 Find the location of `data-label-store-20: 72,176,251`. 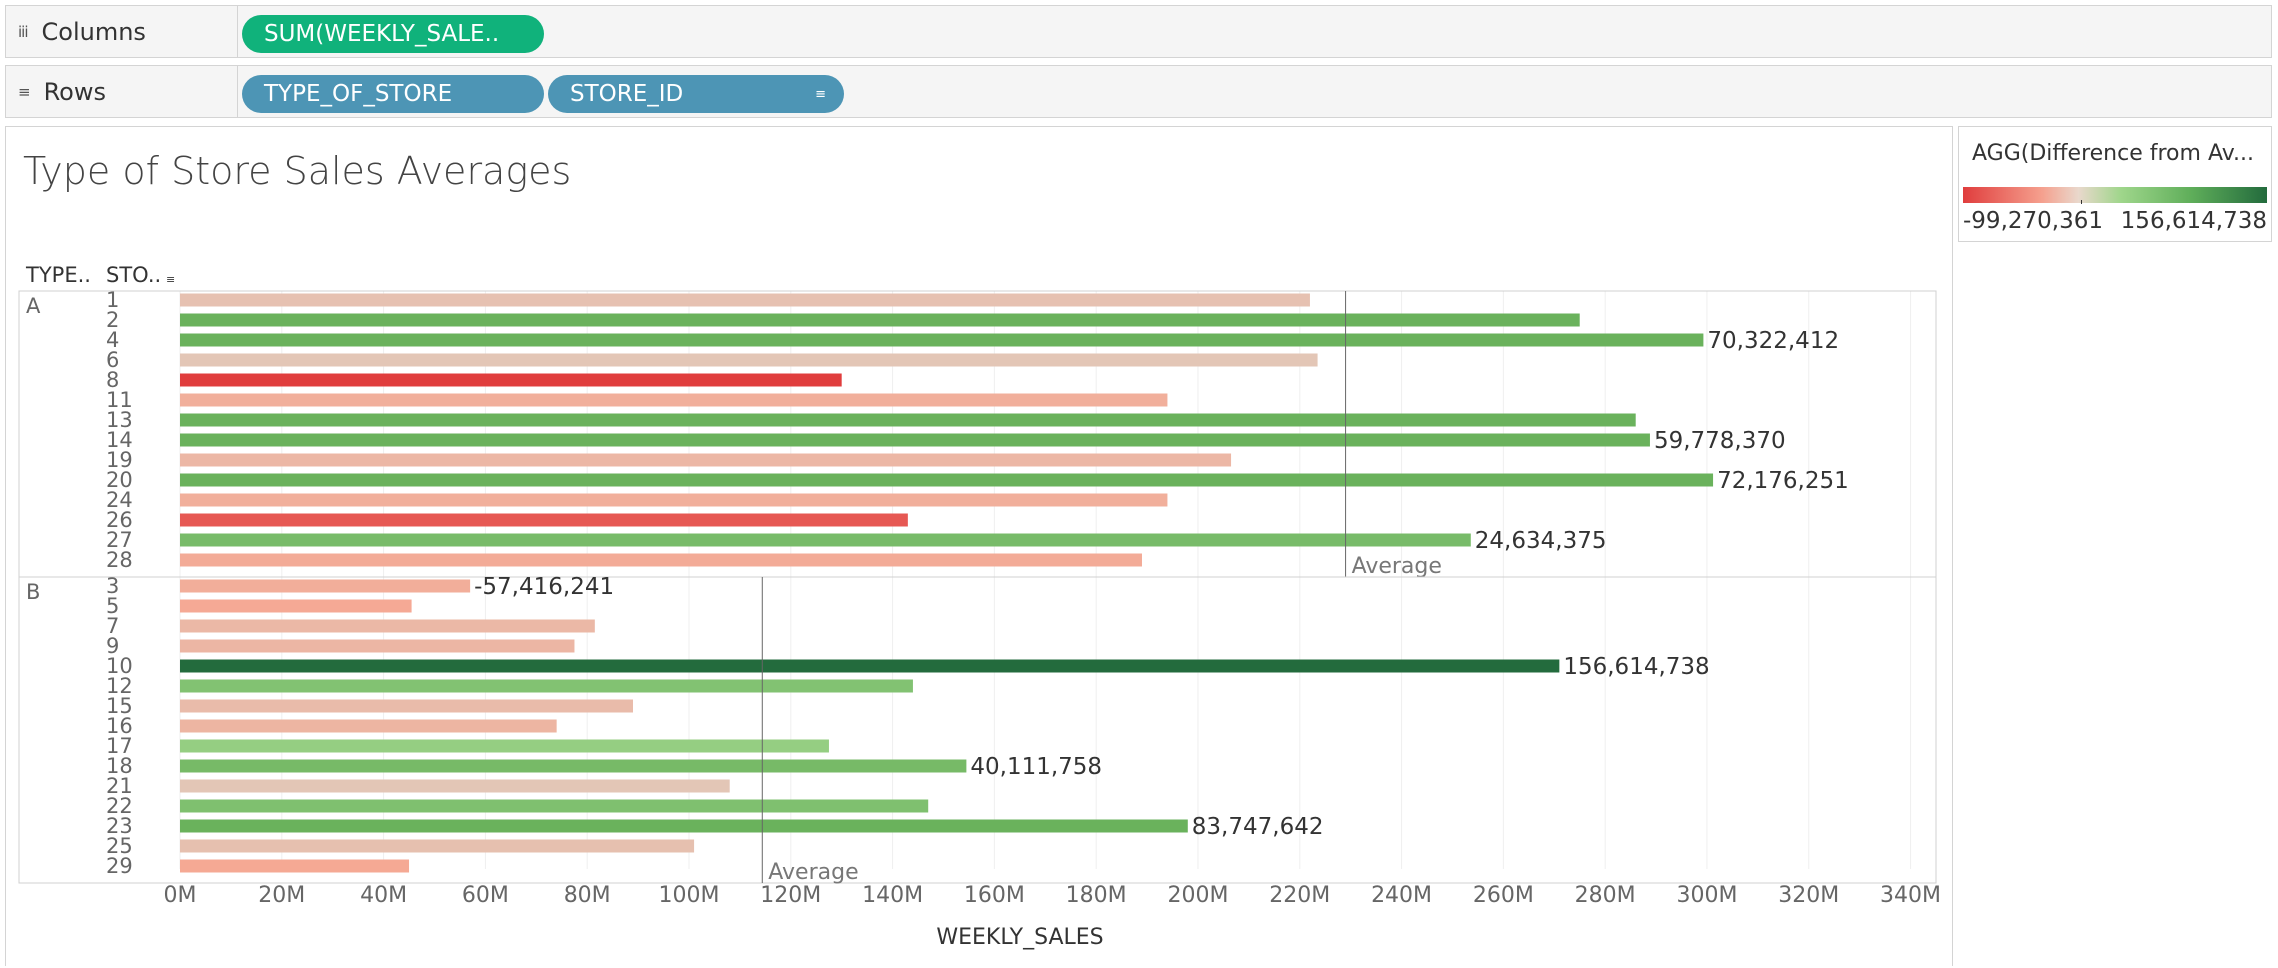

data-label-store-20: 72,176,251 is located at coordinates (1783, 481).